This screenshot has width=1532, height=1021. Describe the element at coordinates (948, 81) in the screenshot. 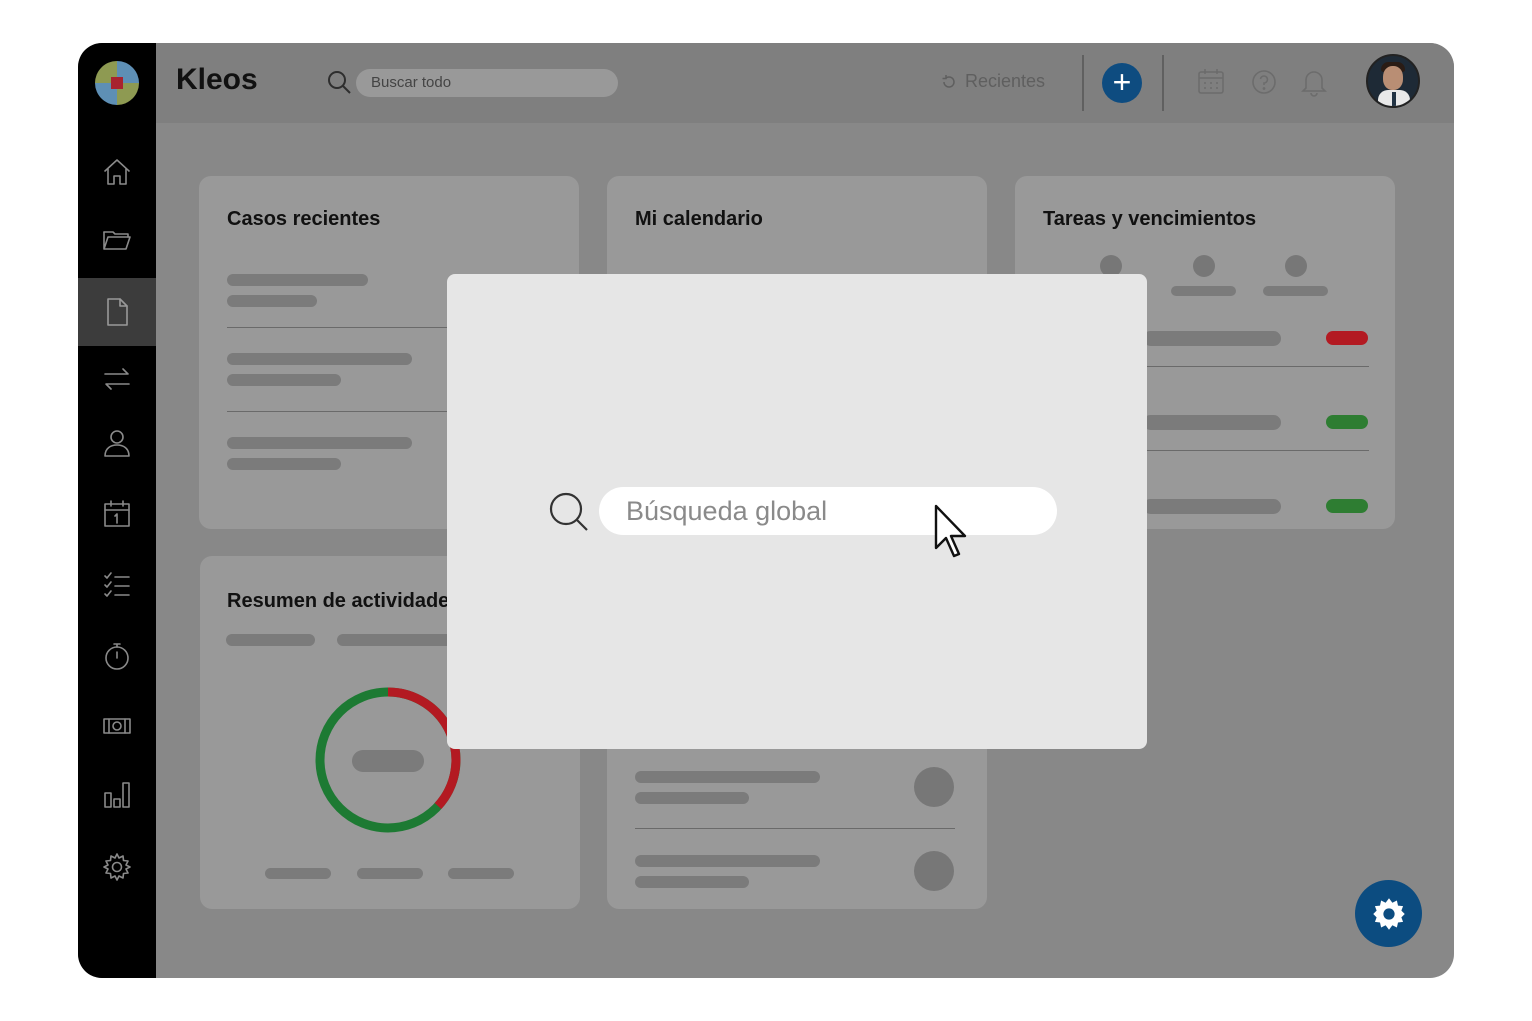

I see `history-icon` at that location.